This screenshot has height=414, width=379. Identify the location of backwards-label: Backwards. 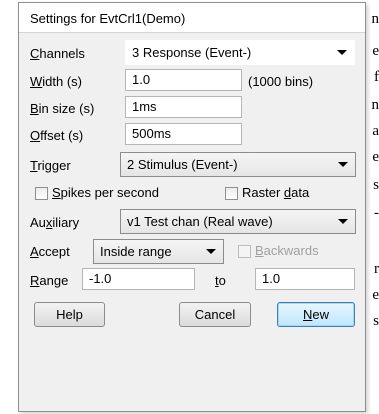
(287, 250).